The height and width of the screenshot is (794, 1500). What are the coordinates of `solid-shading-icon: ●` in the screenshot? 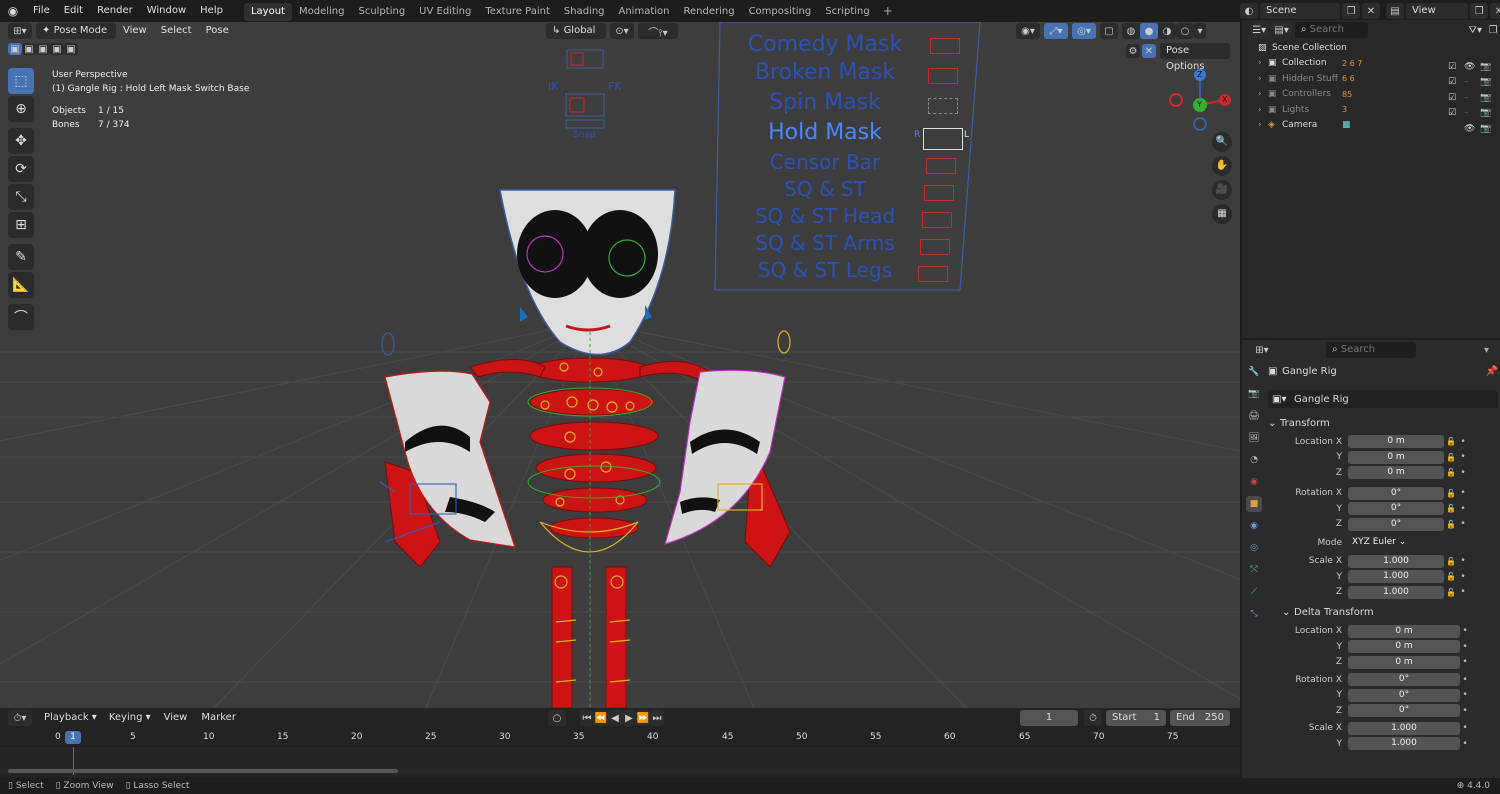 It's located at (1149, 31).